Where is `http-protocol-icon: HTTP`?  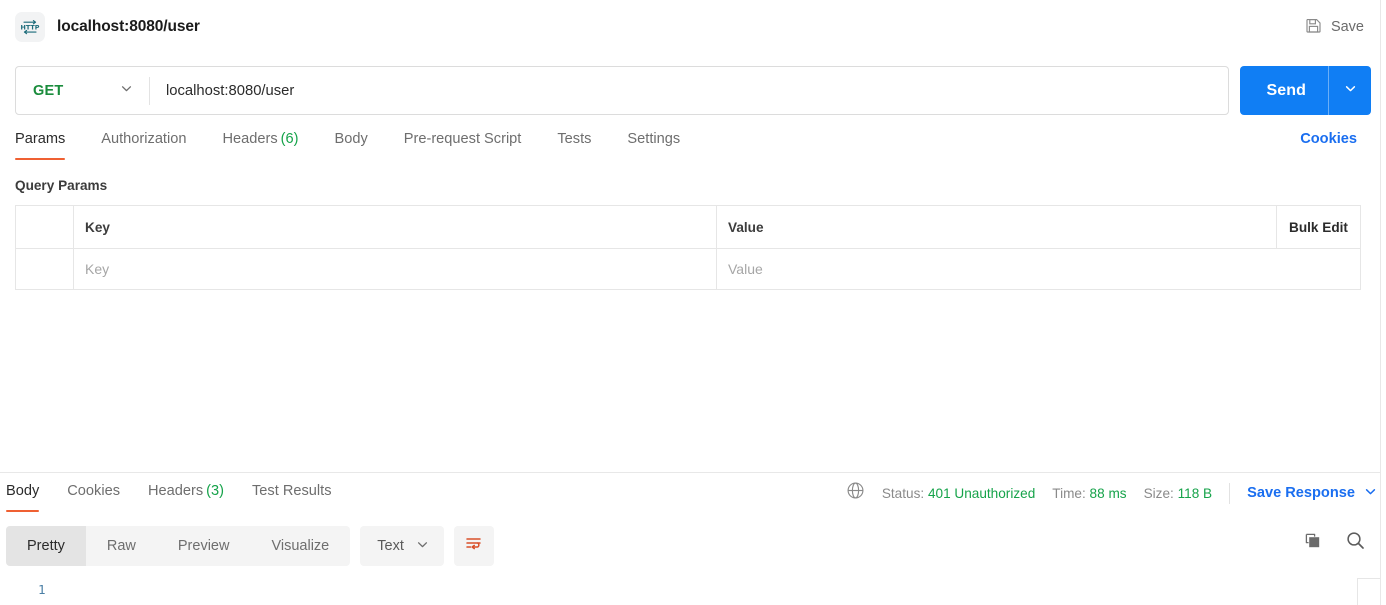 http-protocol-icon: HTTP is located at coordinates (30, 27).